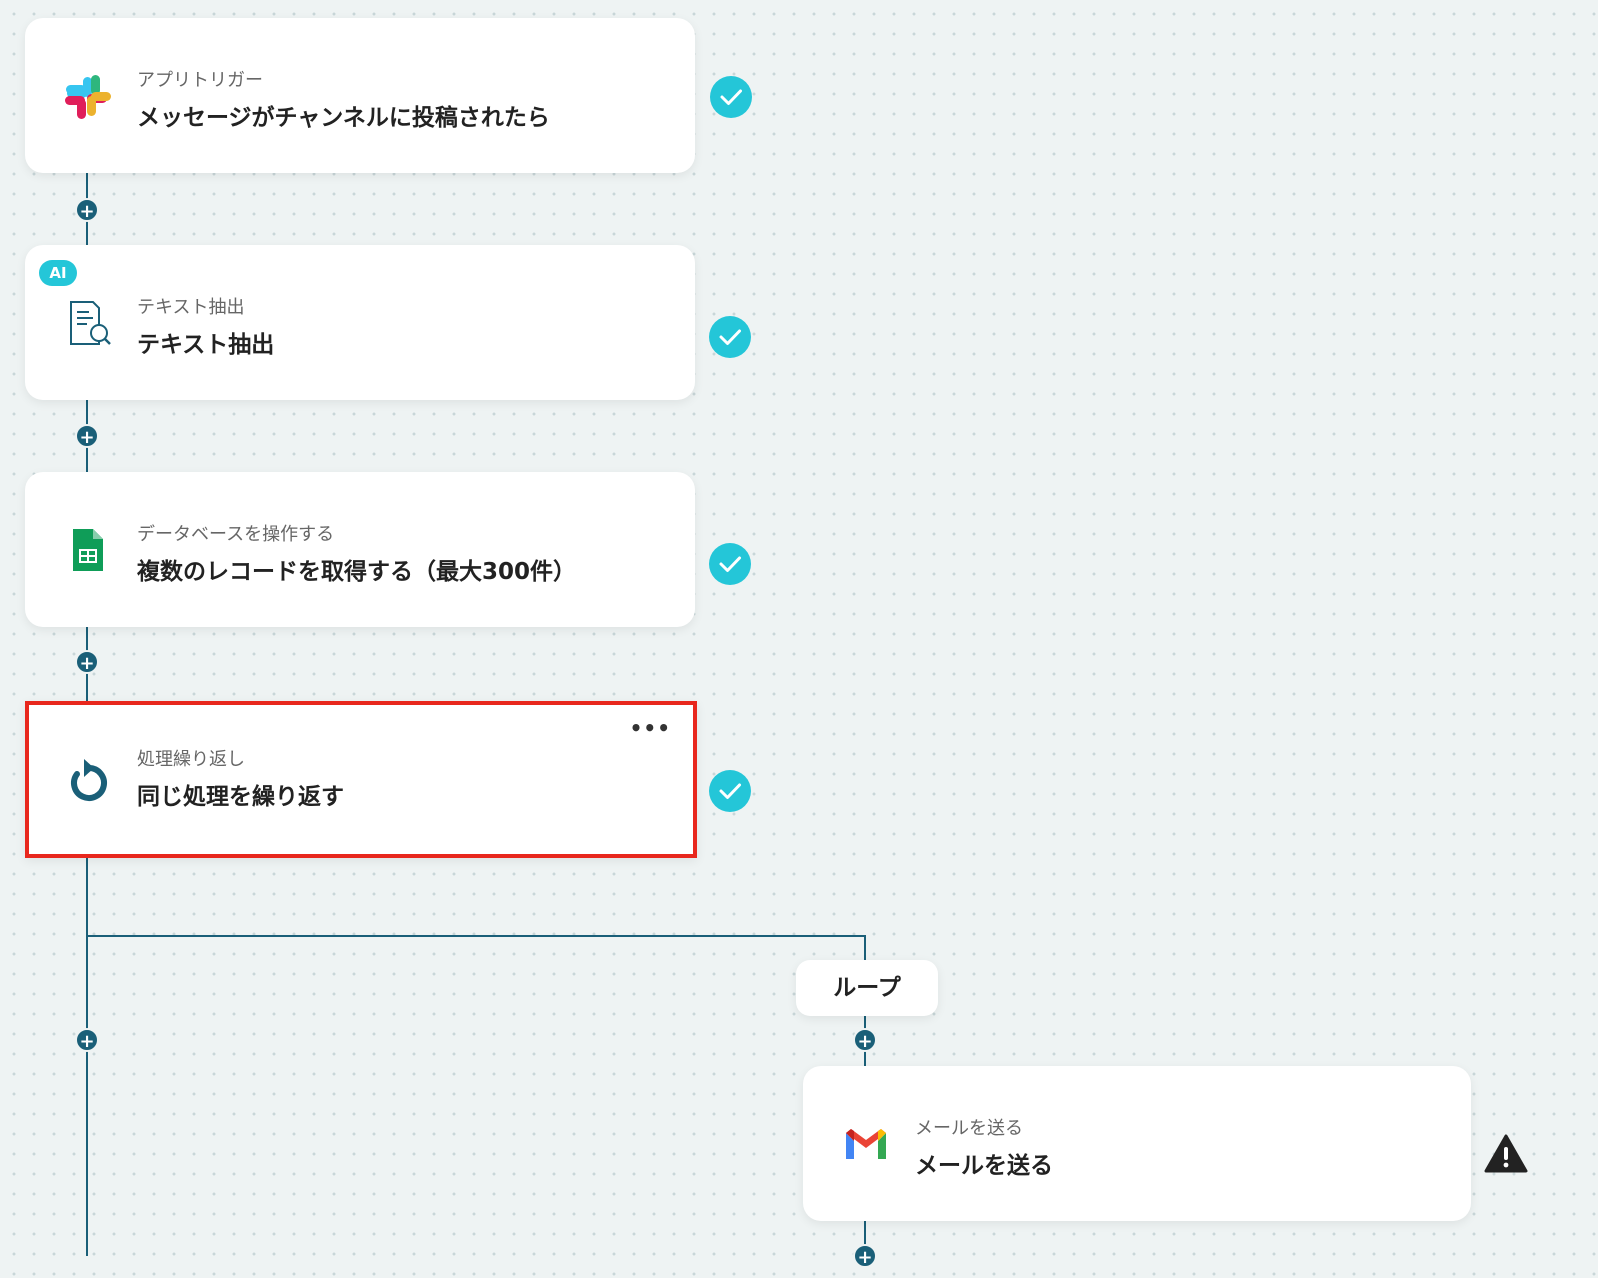  I want to click on step-subtitle: データベースを操作する, so click(236, 534).